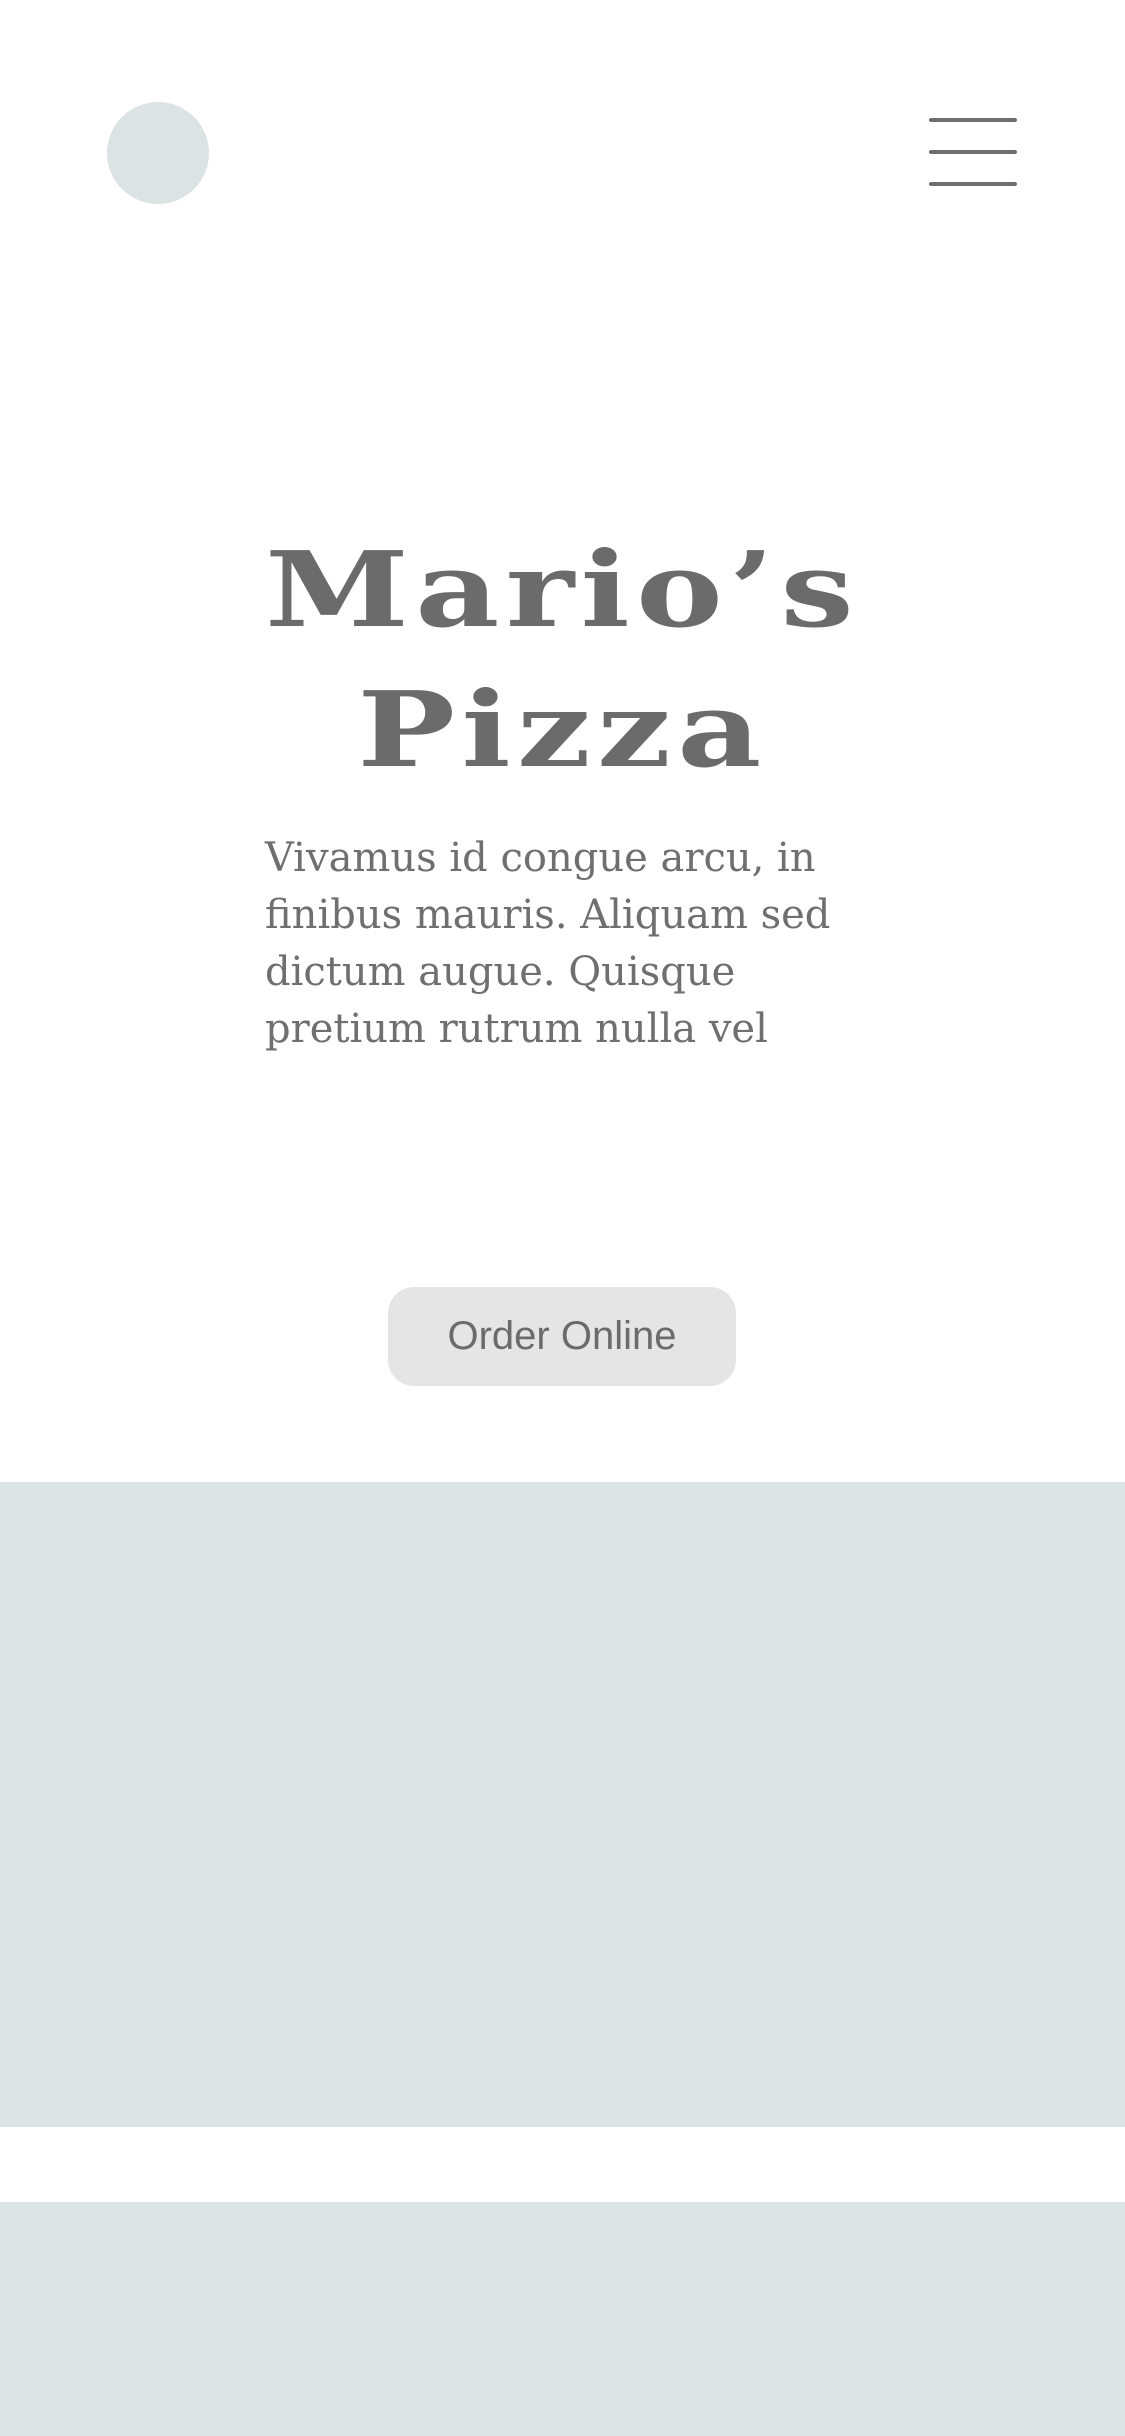  Describe the element at coordinates (973, 120) in the screenshot. I see `menu-bar-top` at that location.